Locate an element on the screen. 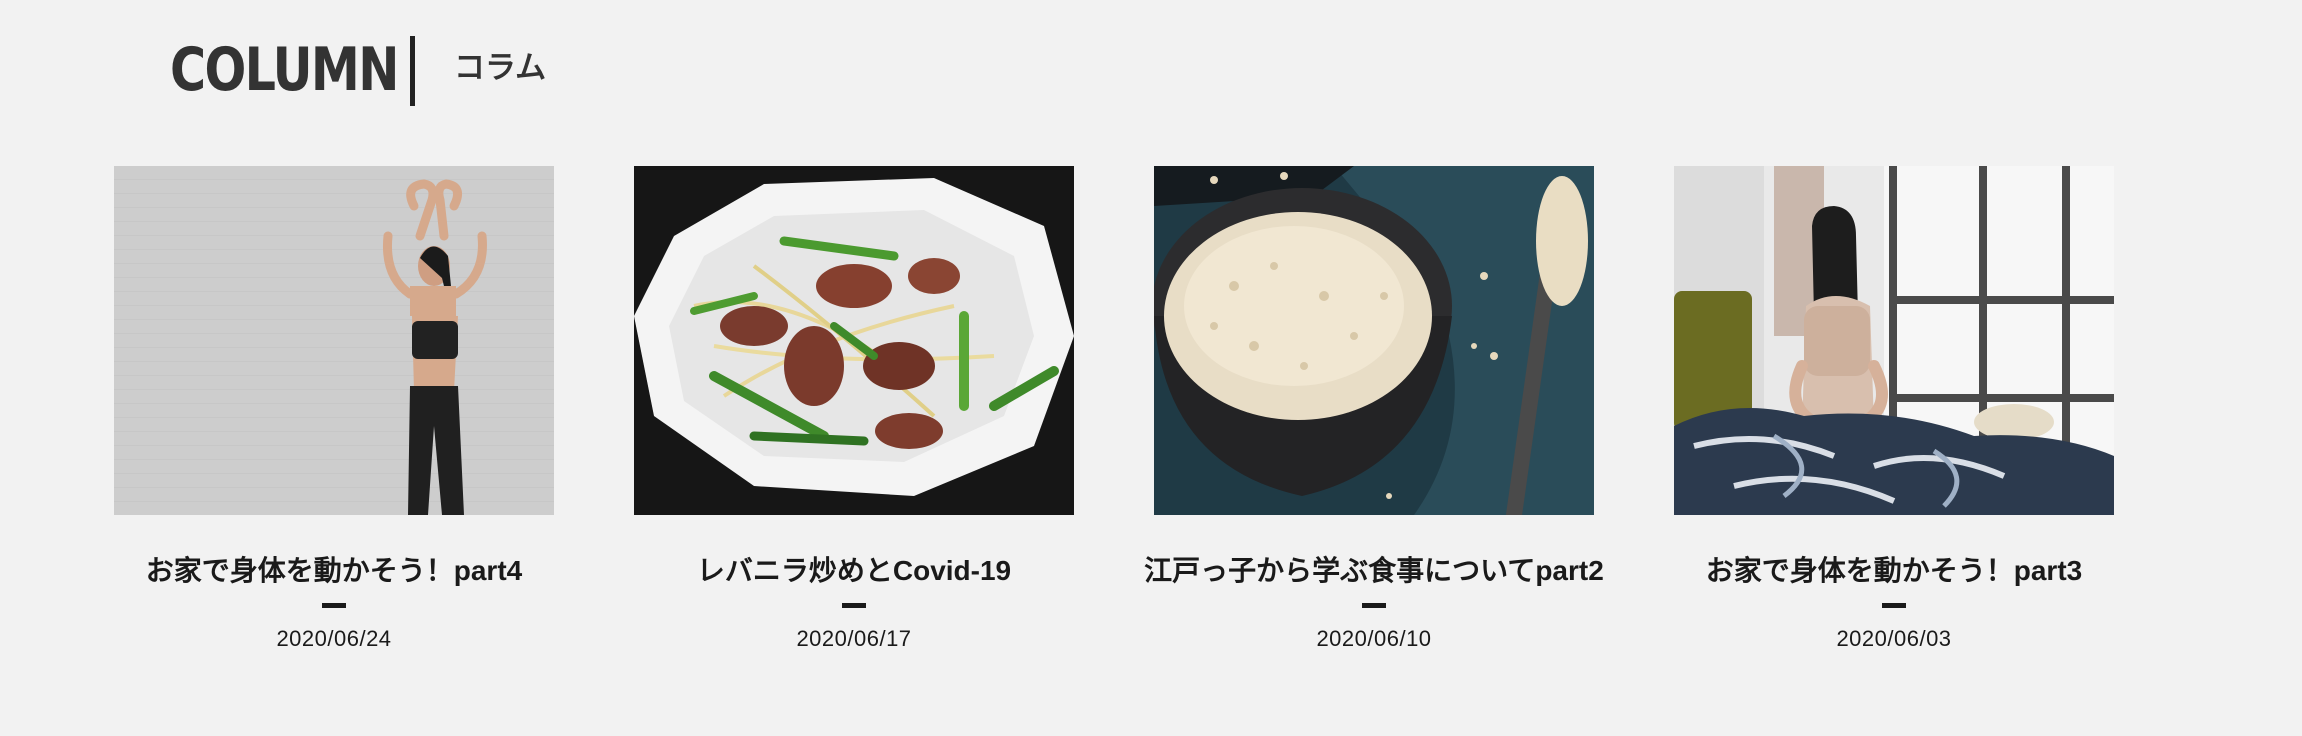 Image resolution: width=2302 pixels, height=736 pixels. woman-back-pain-bedroom-photo-icon is located at coordinates (1894, 340).